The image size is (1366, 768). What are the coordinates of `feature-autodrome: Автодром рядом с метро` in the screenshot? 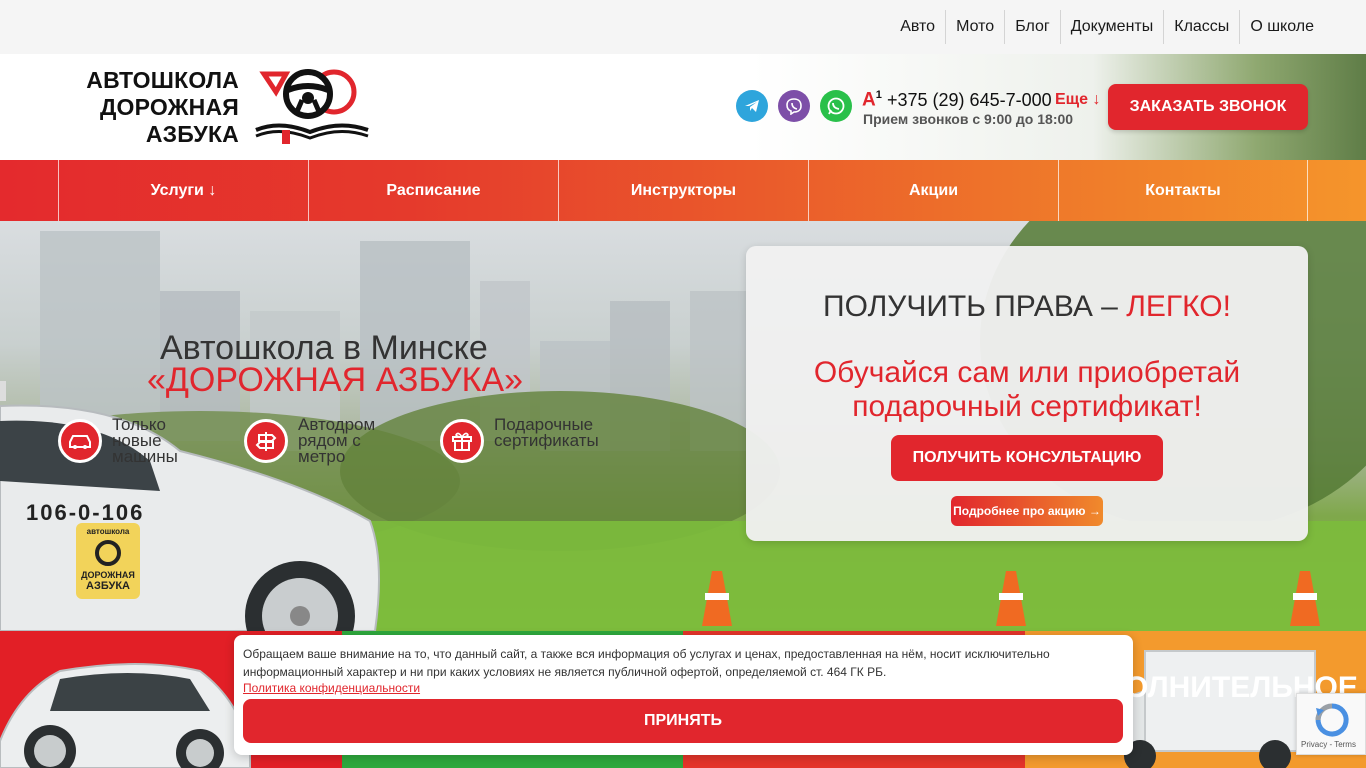 It's located at (316, 440).